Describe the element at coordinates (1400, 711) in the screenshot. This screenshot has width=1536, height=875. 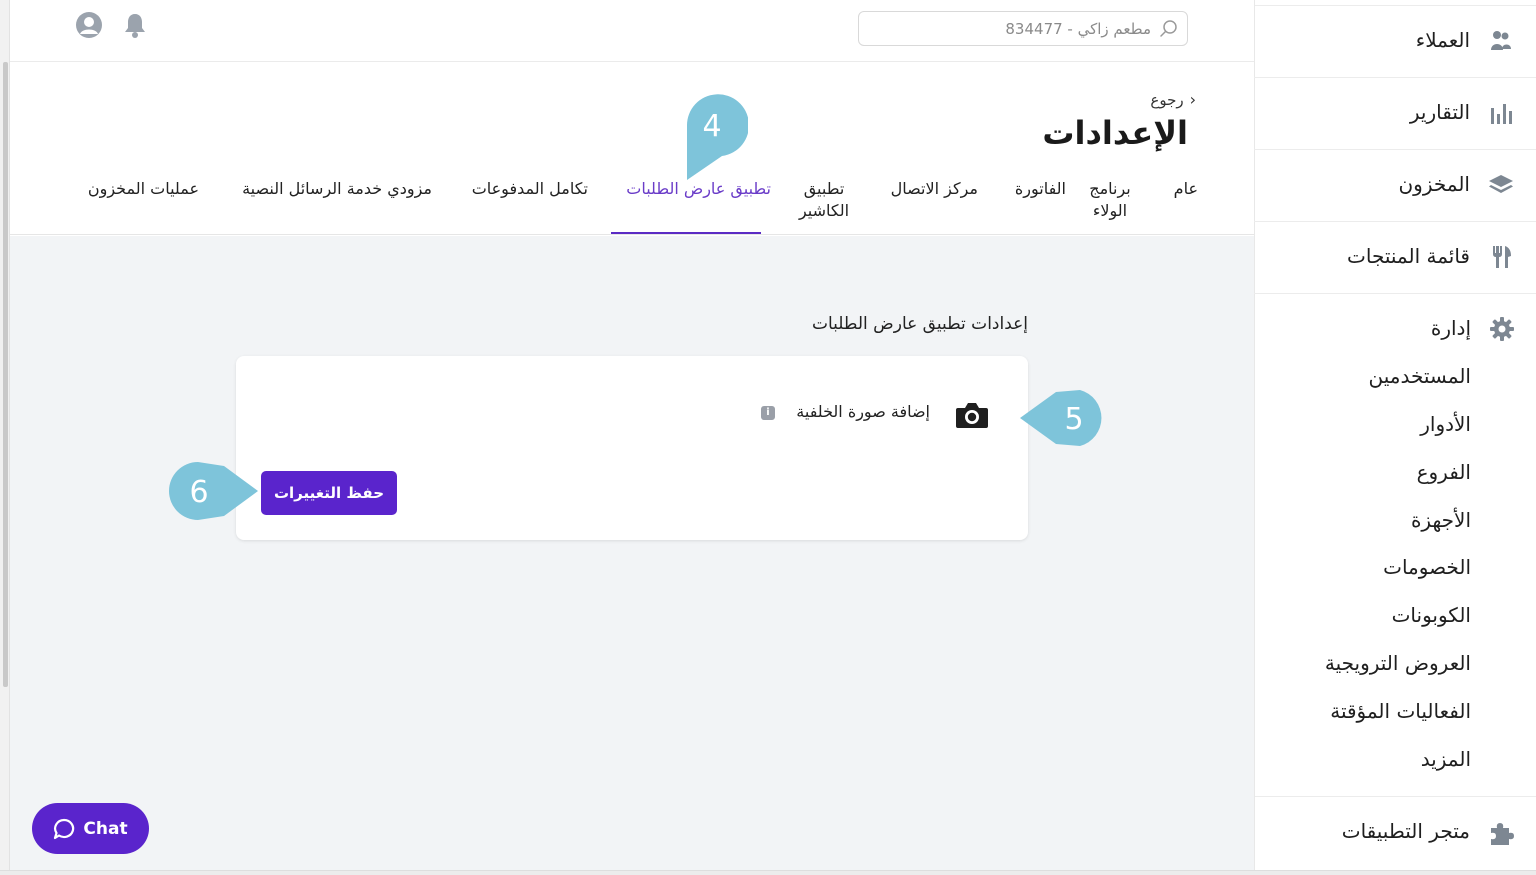
I see `sidebar-subitem-timed-events: الفعاليات المؤقتة` at that location.